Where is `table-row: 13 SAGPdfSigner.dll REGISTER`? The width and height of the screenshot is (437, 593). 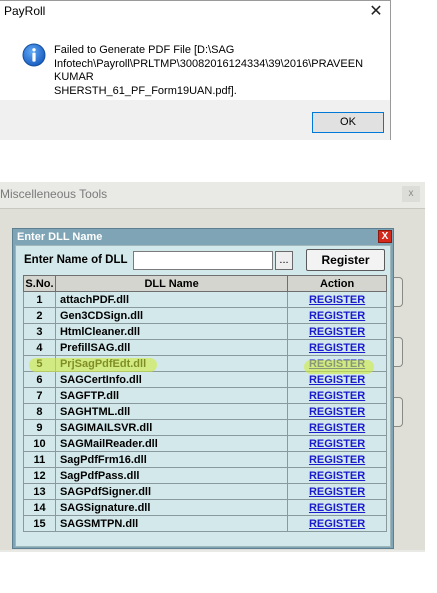
table-row: 13 SAGPdfSigner.dll REGISTER is located at coordinates (205, 491).